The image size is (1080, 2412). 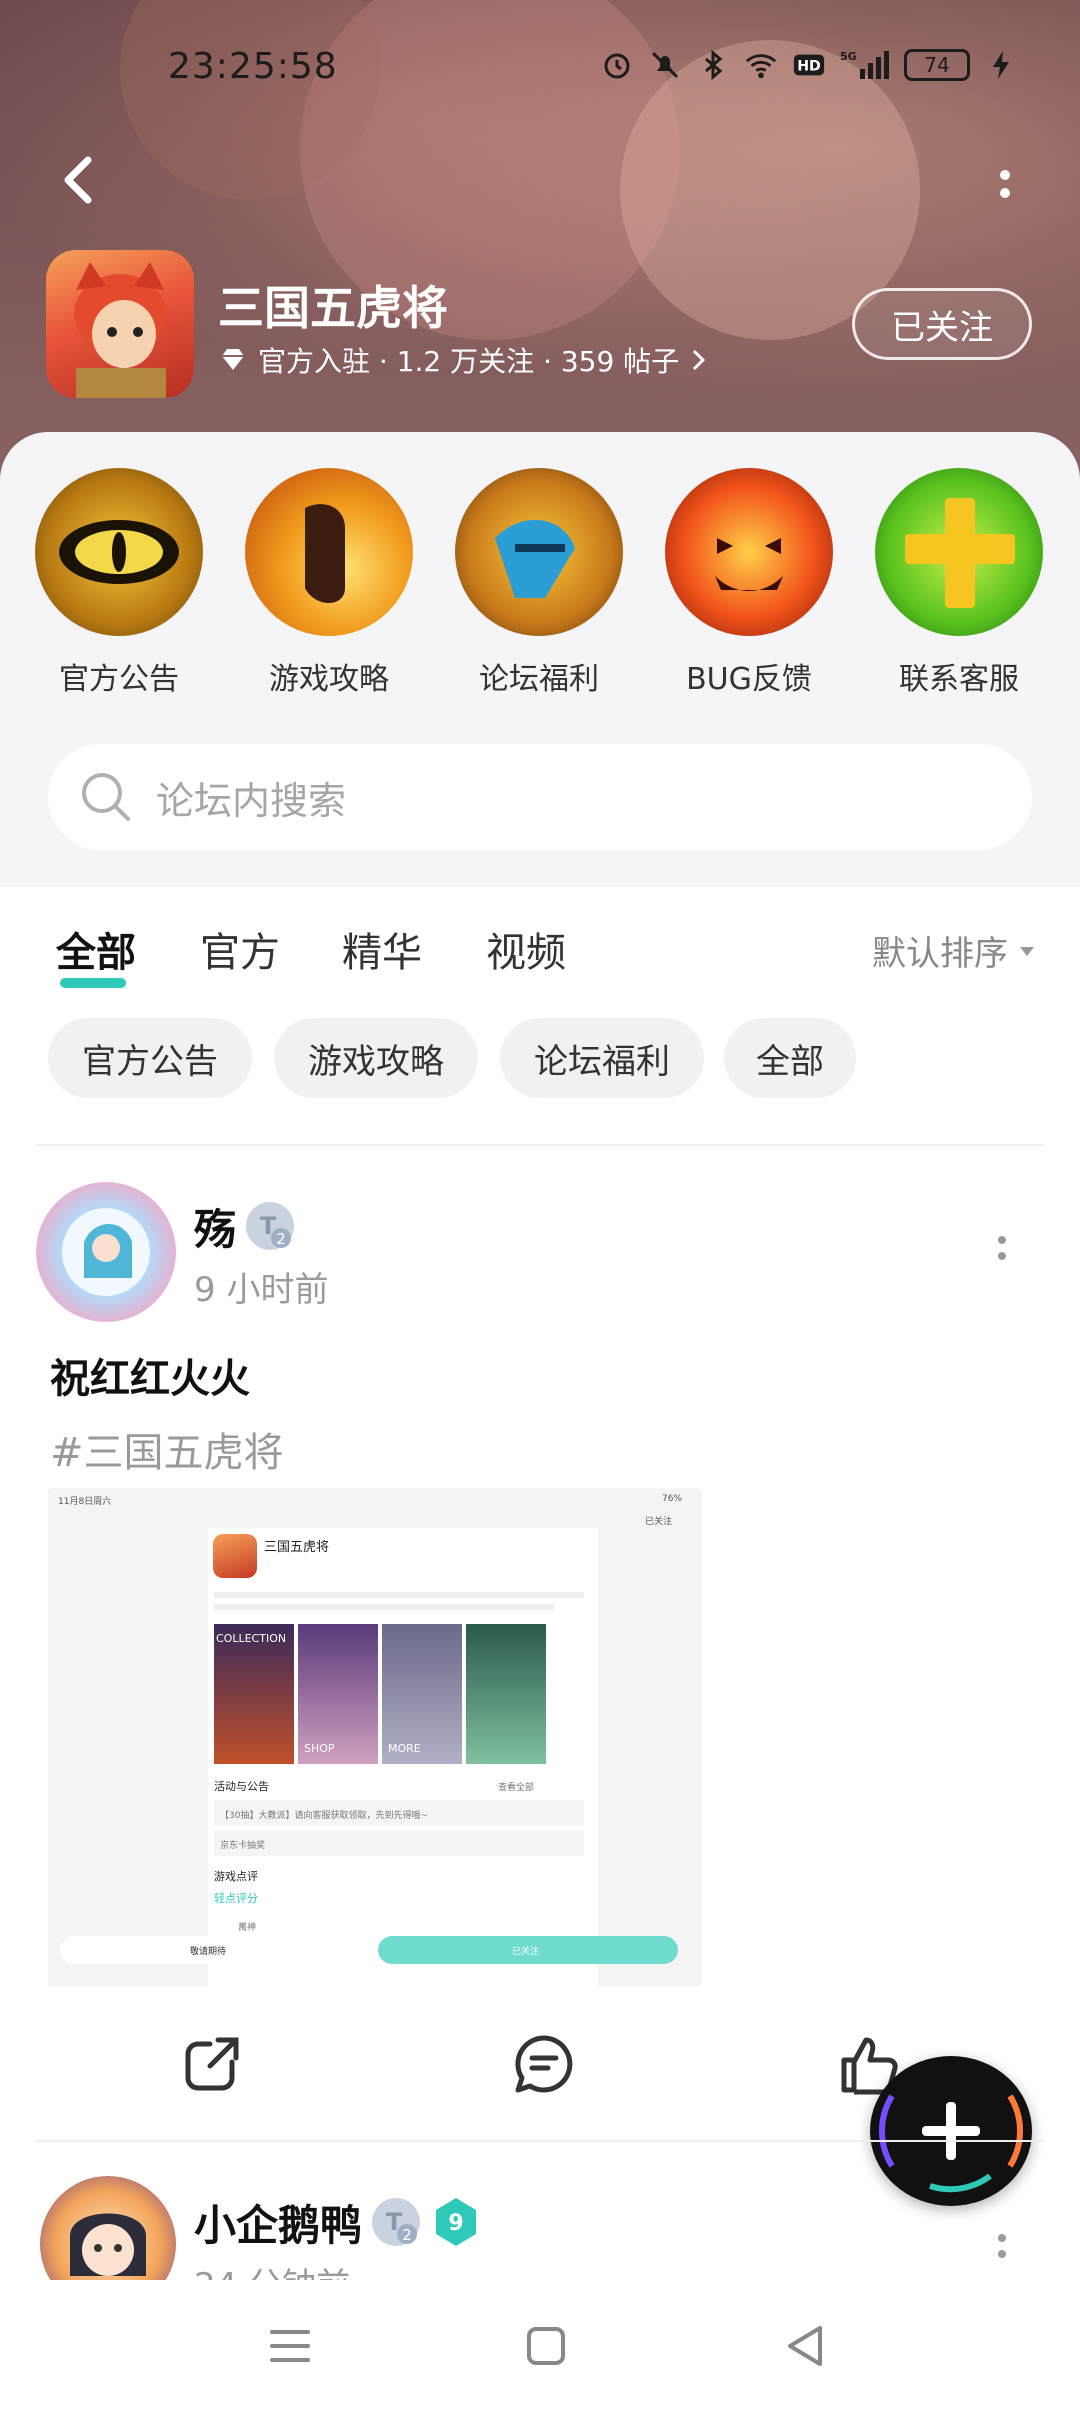 I want to click on home-square-icon, so click(x=546, y=2346).